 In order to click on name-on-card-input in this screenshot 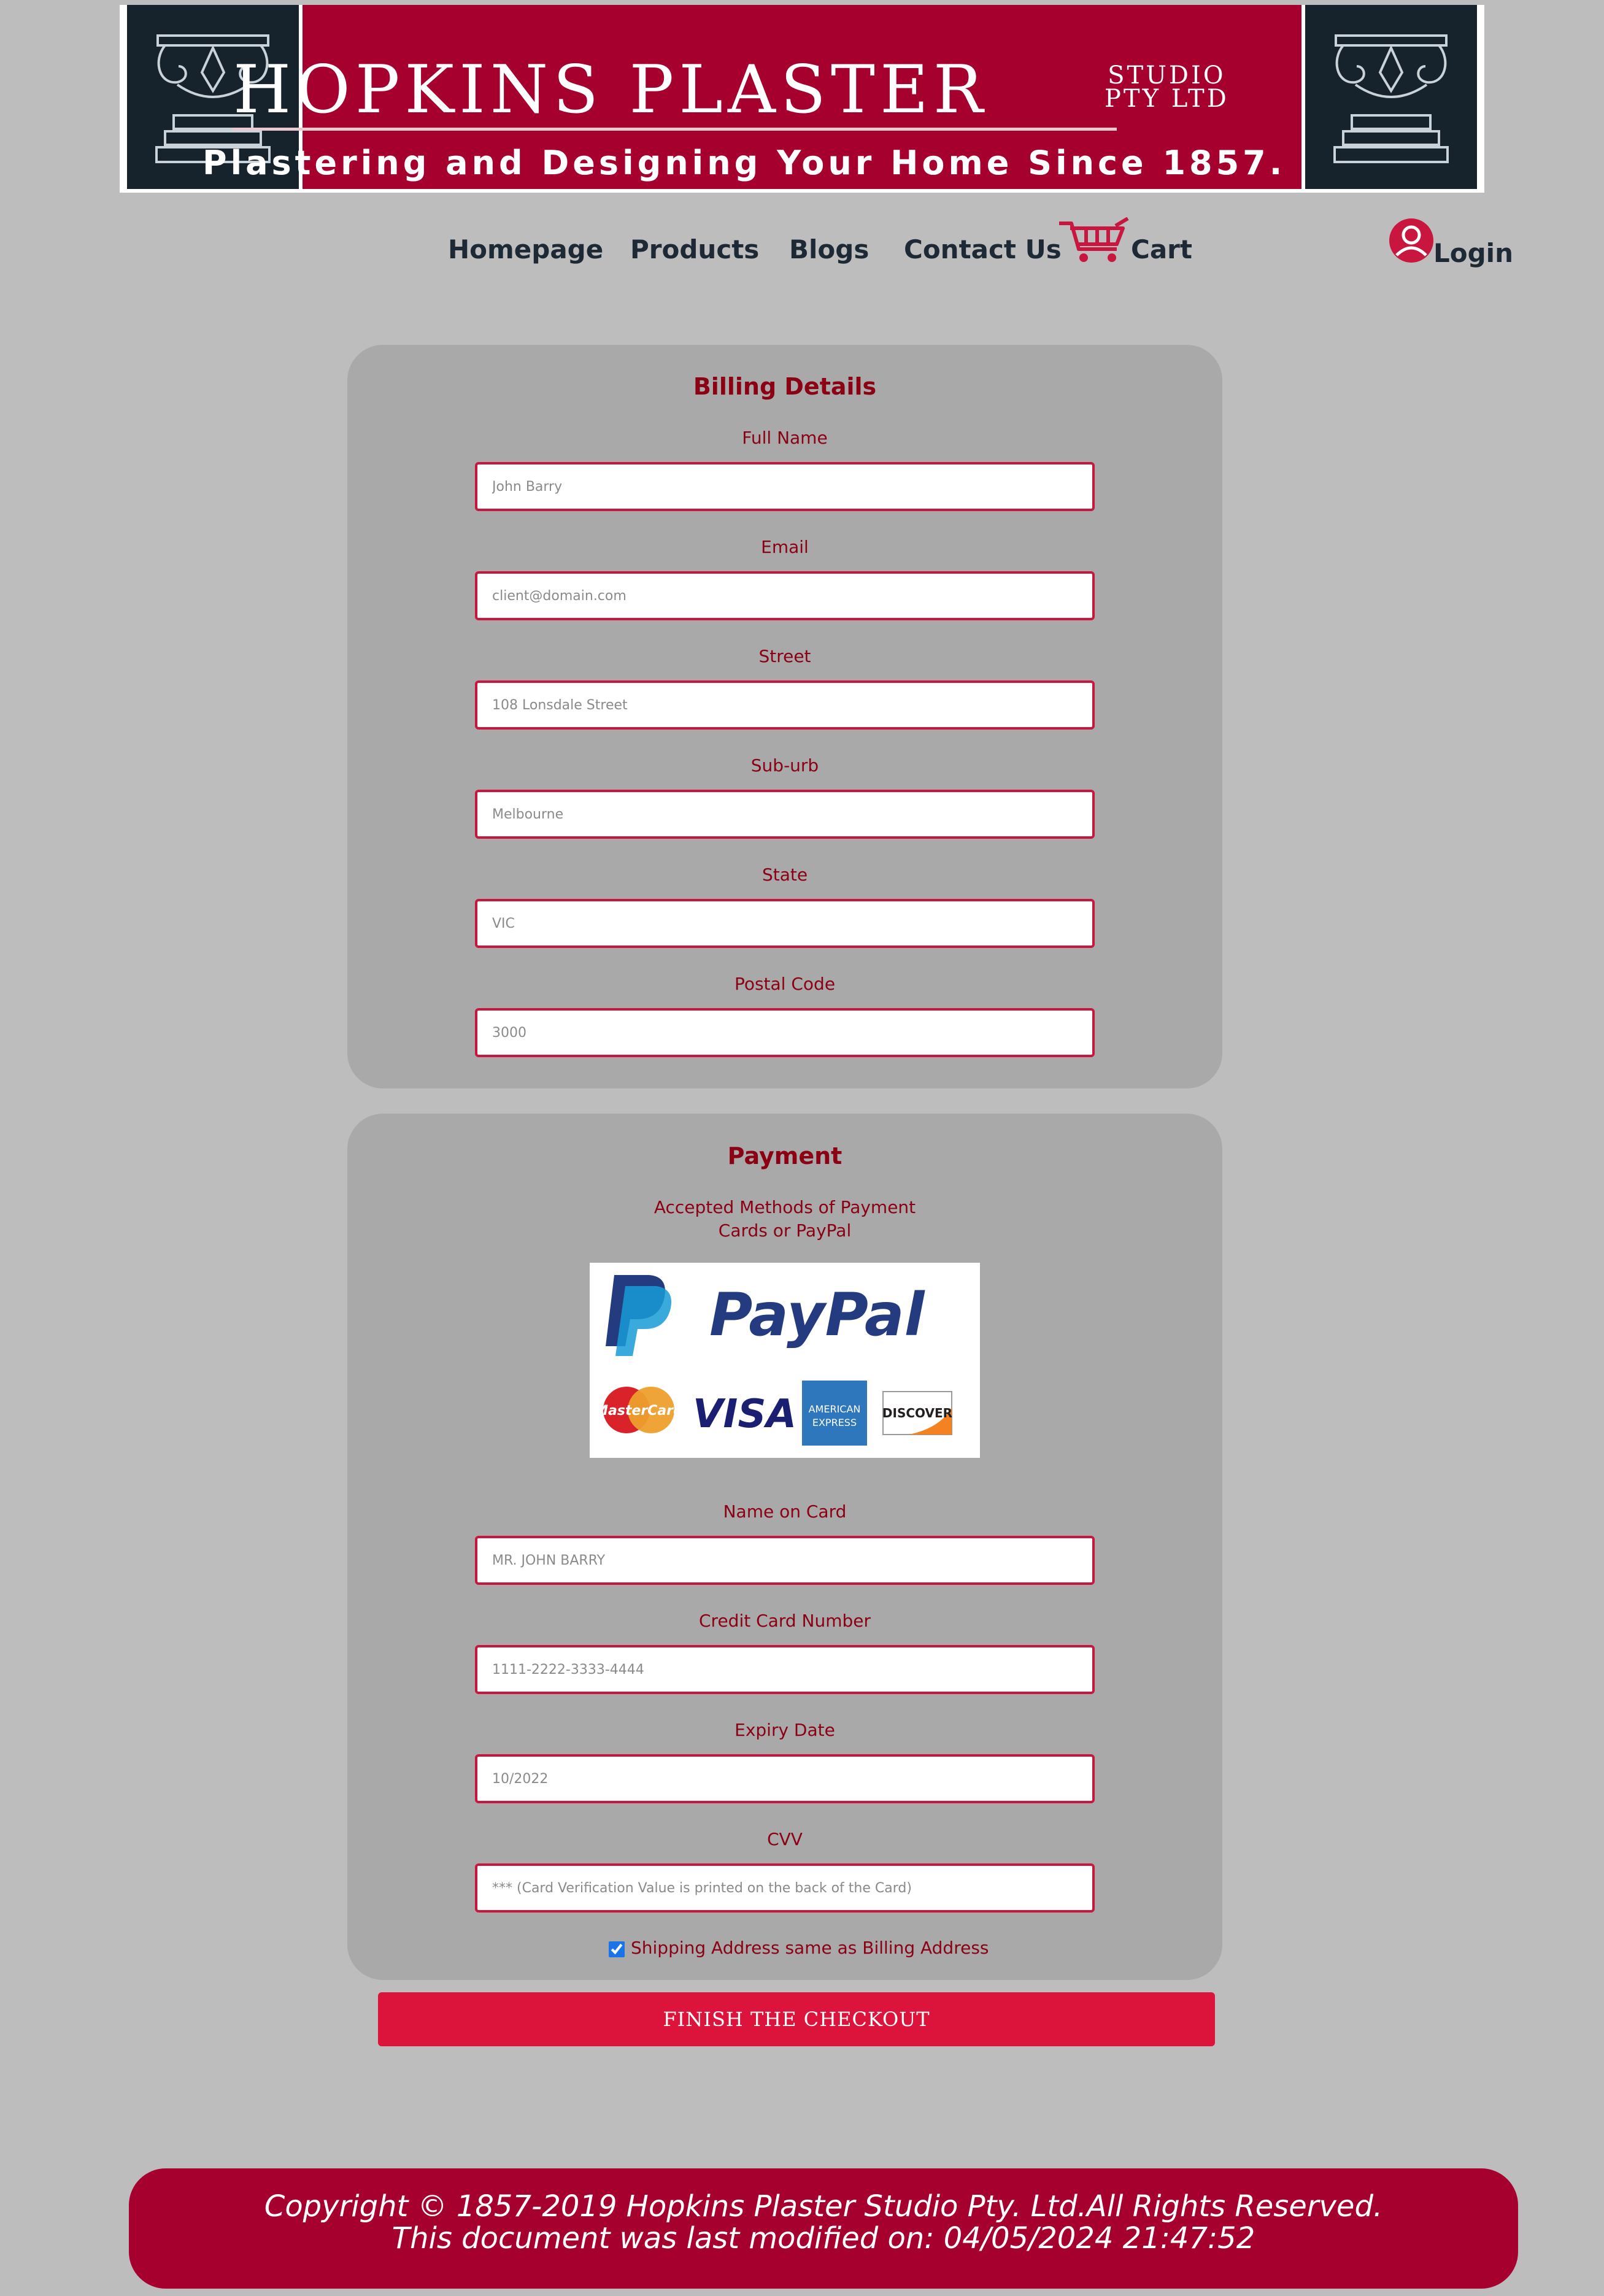, I will do `click(785, 1560)`.